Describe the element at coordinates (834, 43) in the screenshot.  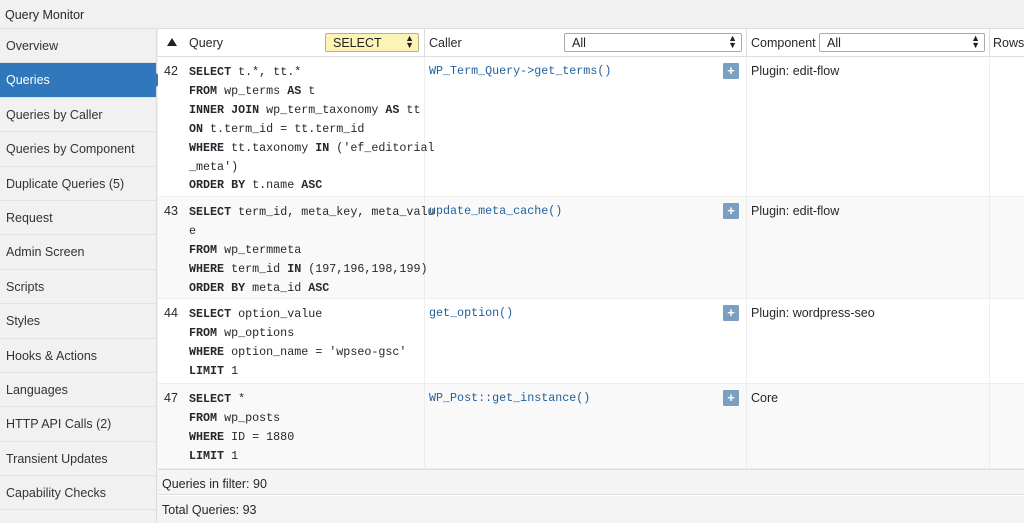
I see `component-filter-value: All` at that location.